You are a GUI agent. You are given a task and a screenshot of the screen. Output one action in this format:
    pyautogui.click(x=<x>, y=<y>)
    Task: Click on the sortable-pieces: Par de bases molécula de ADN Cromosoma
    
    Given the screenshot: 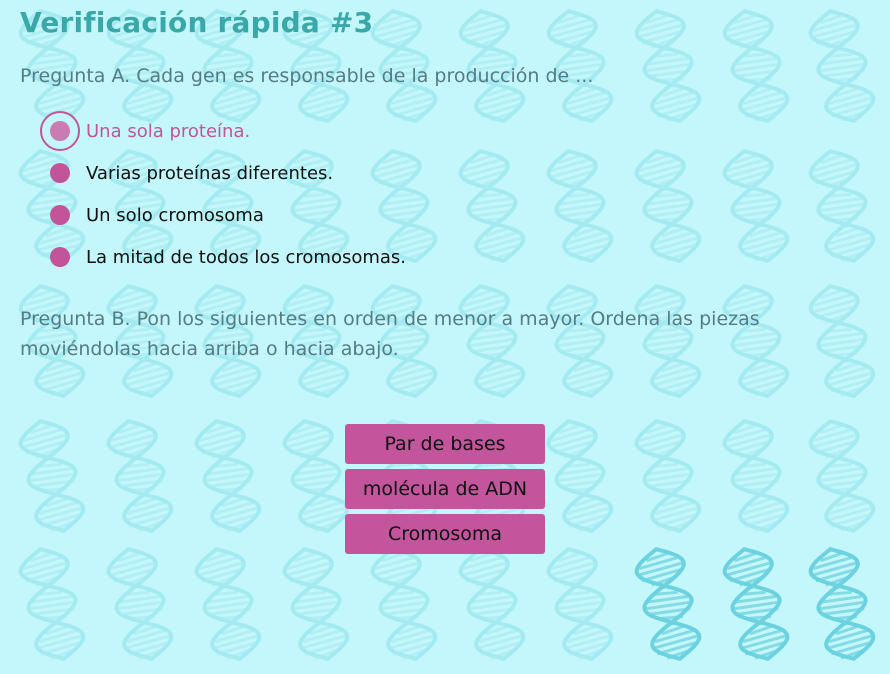 What is the action you would take?
    pyautogui.click(x=445, y=491)
    